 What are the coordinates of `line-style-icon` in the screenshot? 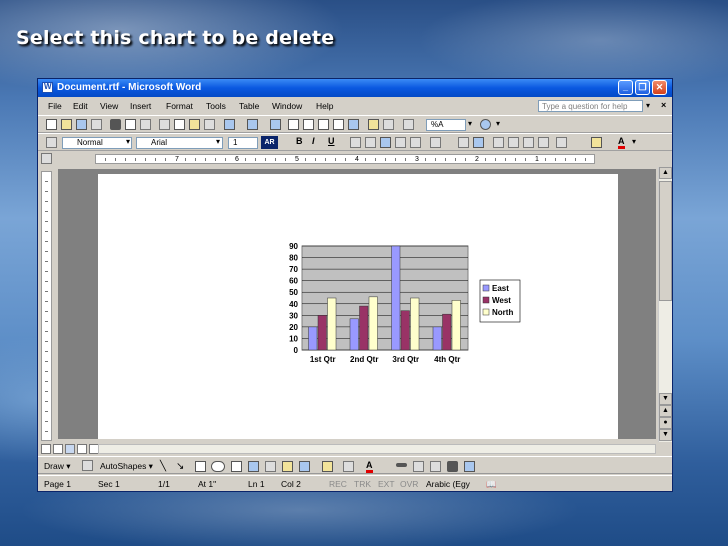 It's located at (401, 465).